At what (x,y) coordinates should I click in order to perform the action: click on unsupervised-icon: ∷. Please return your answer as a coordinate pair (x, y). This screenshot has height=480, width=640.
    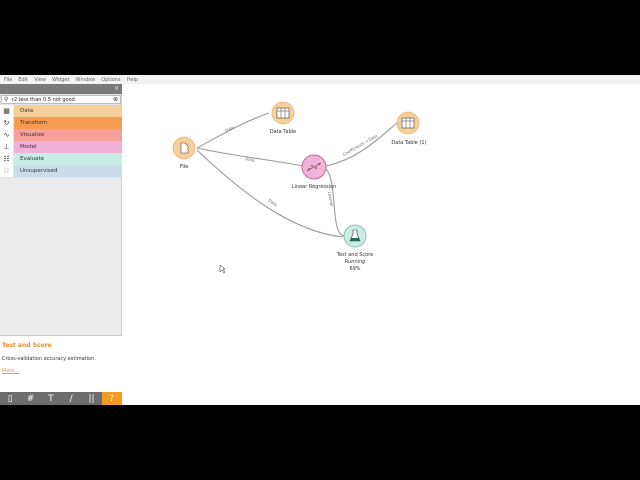
    Looking at the image, I should click on (7, 171).